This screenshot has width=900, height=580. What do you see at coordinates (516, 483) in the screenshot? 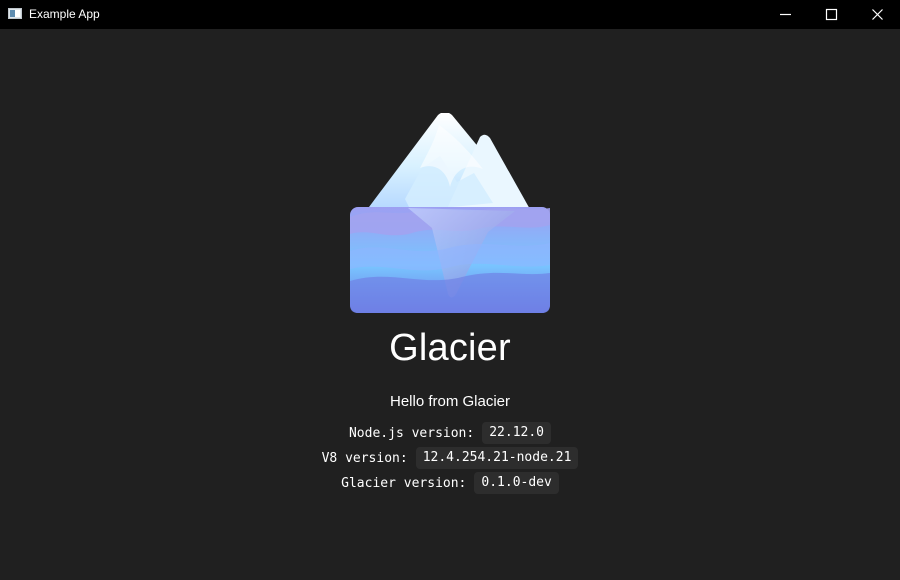
I see `version-value: 0.1.0-dev` at bounding box center [516, 483].